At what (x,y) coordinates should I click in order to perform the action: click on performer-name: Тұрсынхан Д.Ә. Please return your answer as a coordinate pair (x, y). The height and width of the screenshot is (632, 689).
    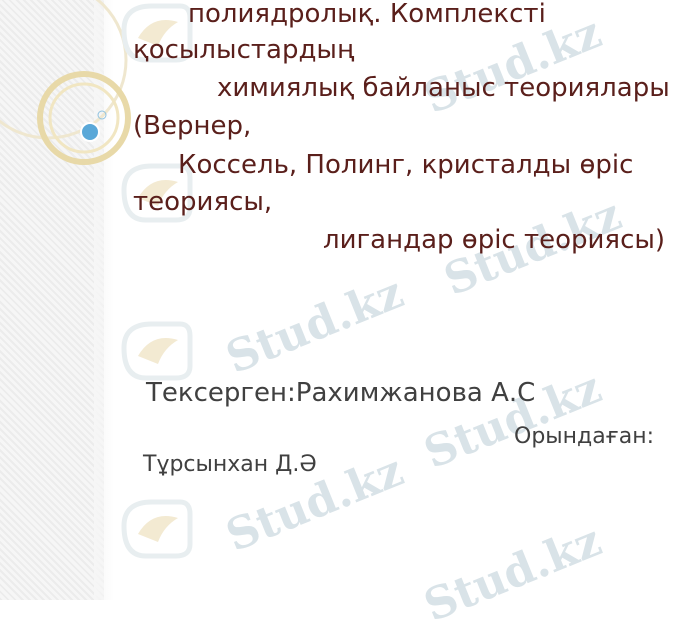
    Looking at the image, I should click on (230, 464).